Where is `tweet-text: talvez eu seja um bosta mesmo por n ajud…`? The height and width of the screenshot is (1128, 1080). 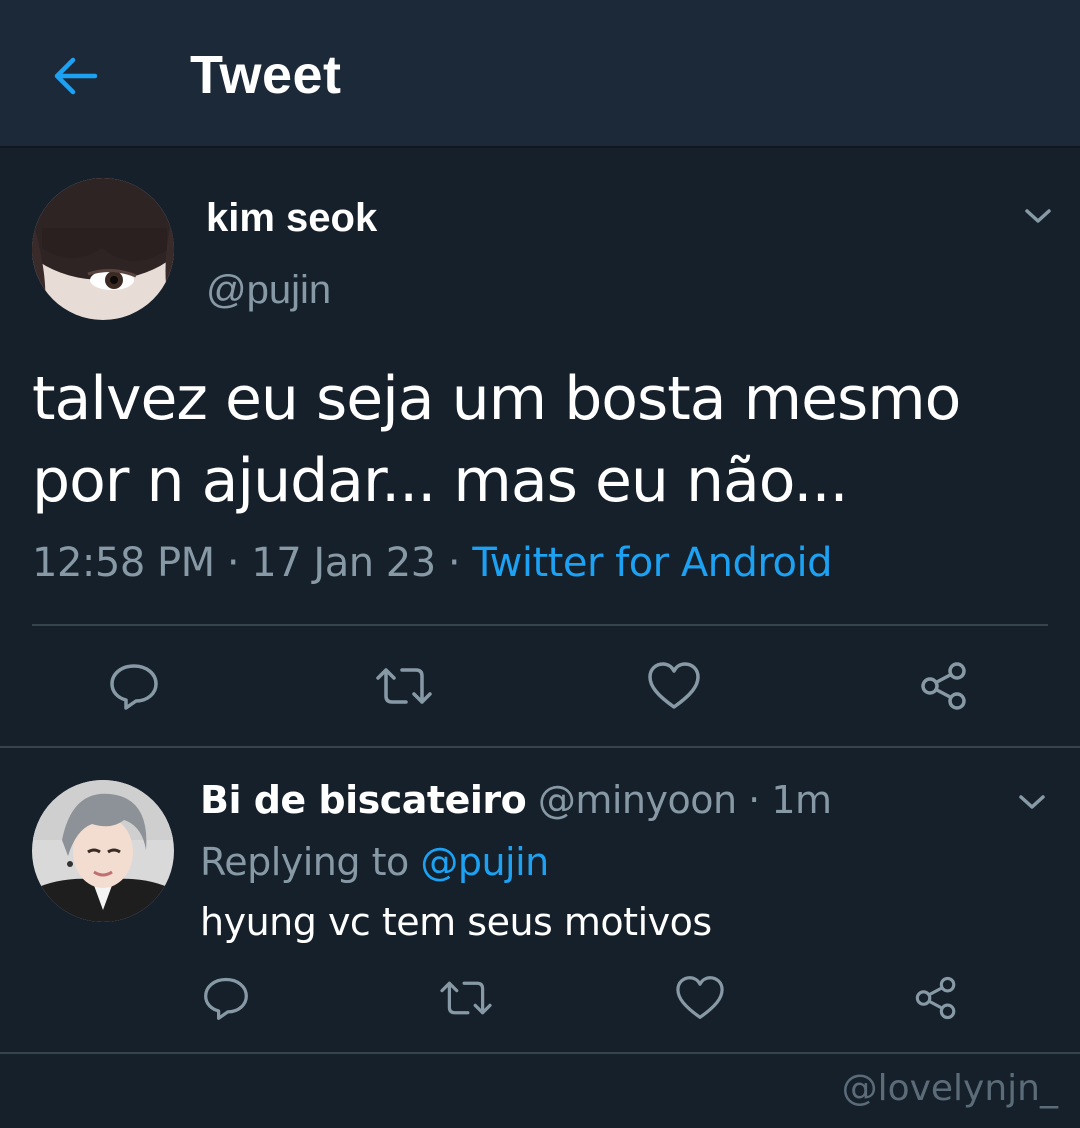
tweet-text: talvez eu seja um bosta mesmo por n ajud… is located at coordinates (496, 440).